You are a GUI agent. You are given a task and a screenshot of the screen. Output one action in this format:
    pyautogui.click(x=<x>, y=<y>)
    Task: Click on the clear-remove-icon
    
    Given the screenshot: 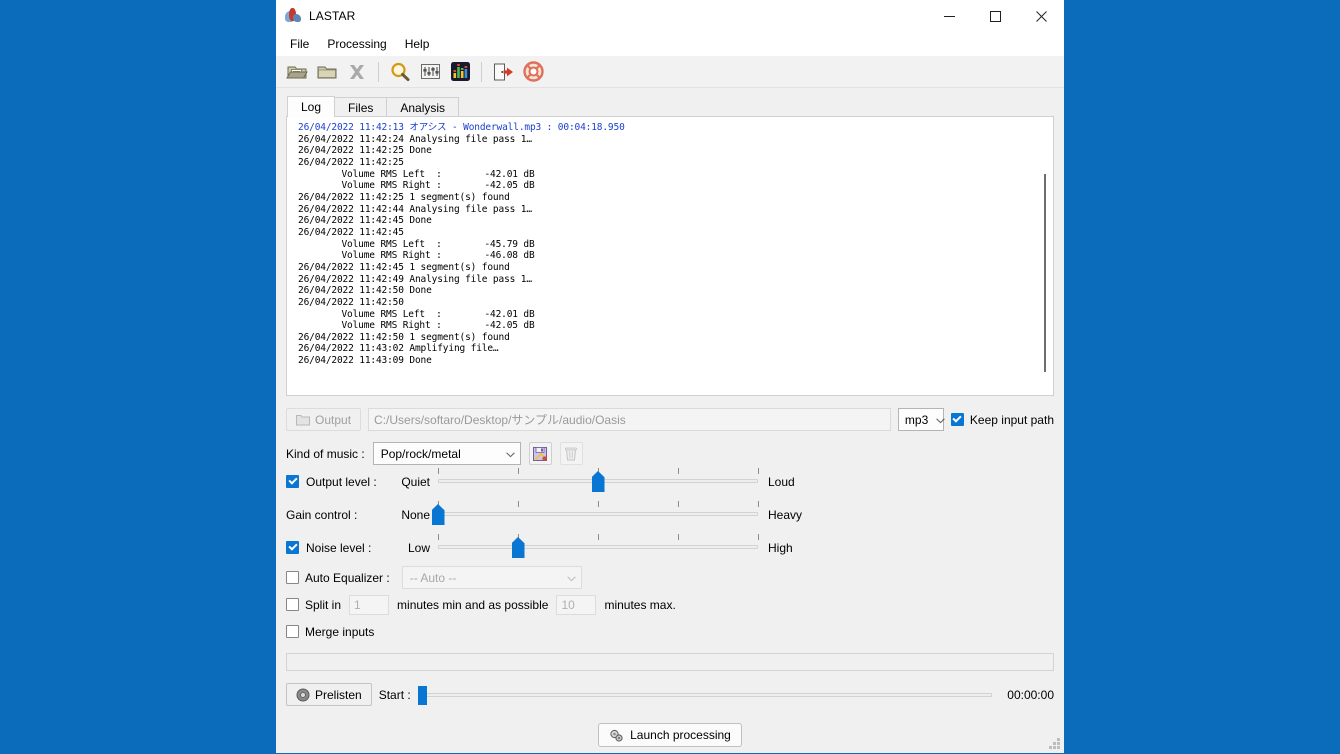 What is the action you would take?
    pyautogui.click(x=357, y=72)
    